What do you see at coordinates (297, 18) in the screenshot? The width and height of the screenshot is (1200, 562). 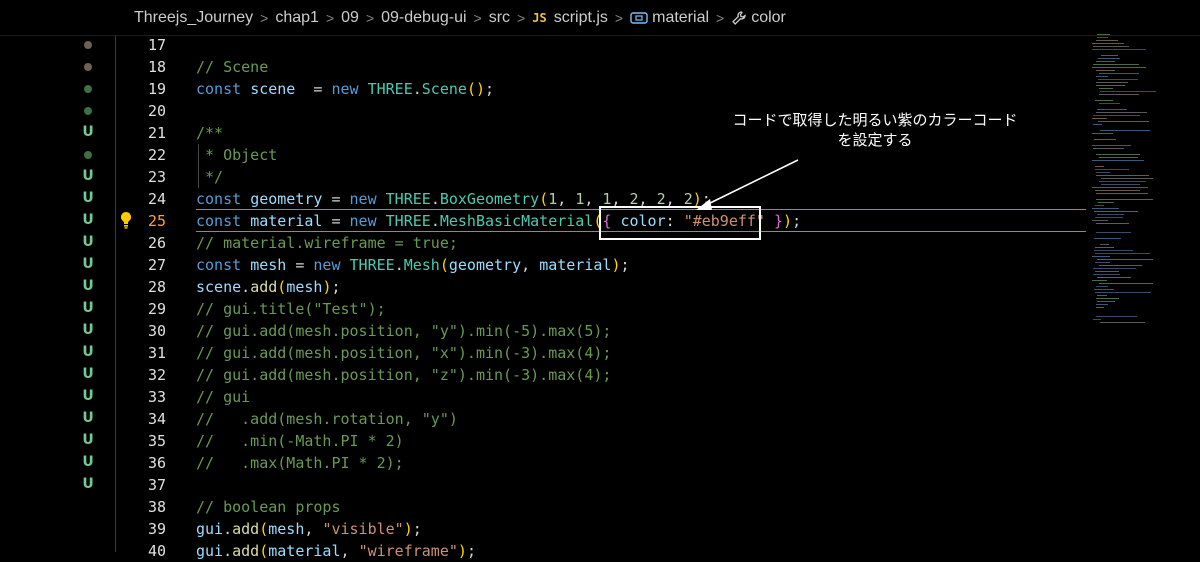 I see `breadcrumb-item-chap1: chap1` at bounding box center [297, 18].